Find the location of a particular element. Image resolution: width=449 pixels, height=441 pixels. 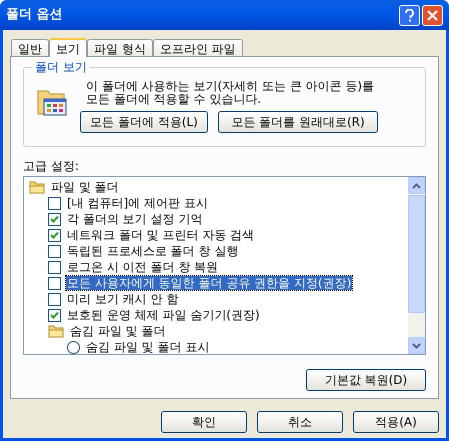

tab: 일반 is located at coordinates (30, 47).